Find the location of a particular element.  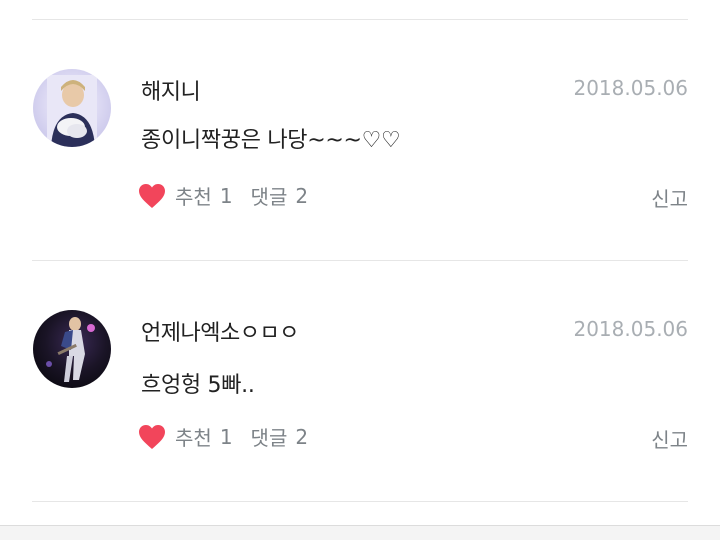

bottom-bar is located at coordinates (360, 532).